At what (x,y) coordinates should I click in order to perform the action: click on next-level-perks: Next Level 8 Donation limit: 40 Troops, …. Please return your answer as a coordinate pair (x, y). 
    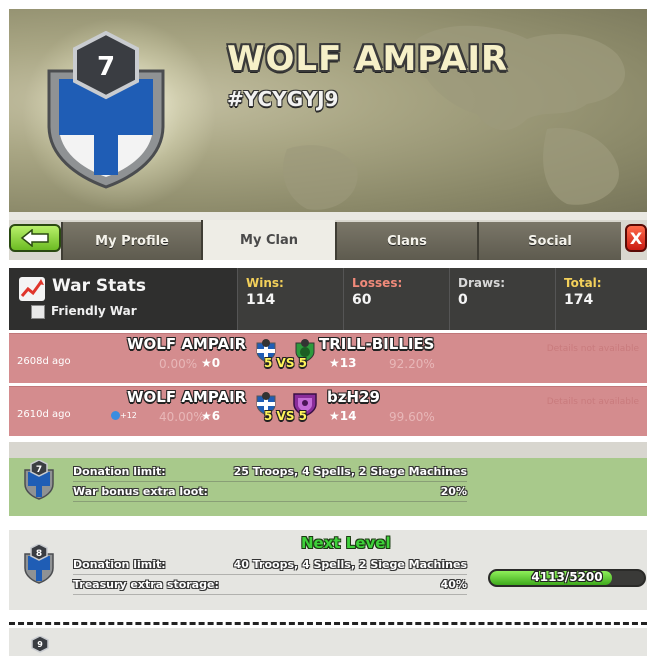
    Looking at the image, I should click on (328, 570).